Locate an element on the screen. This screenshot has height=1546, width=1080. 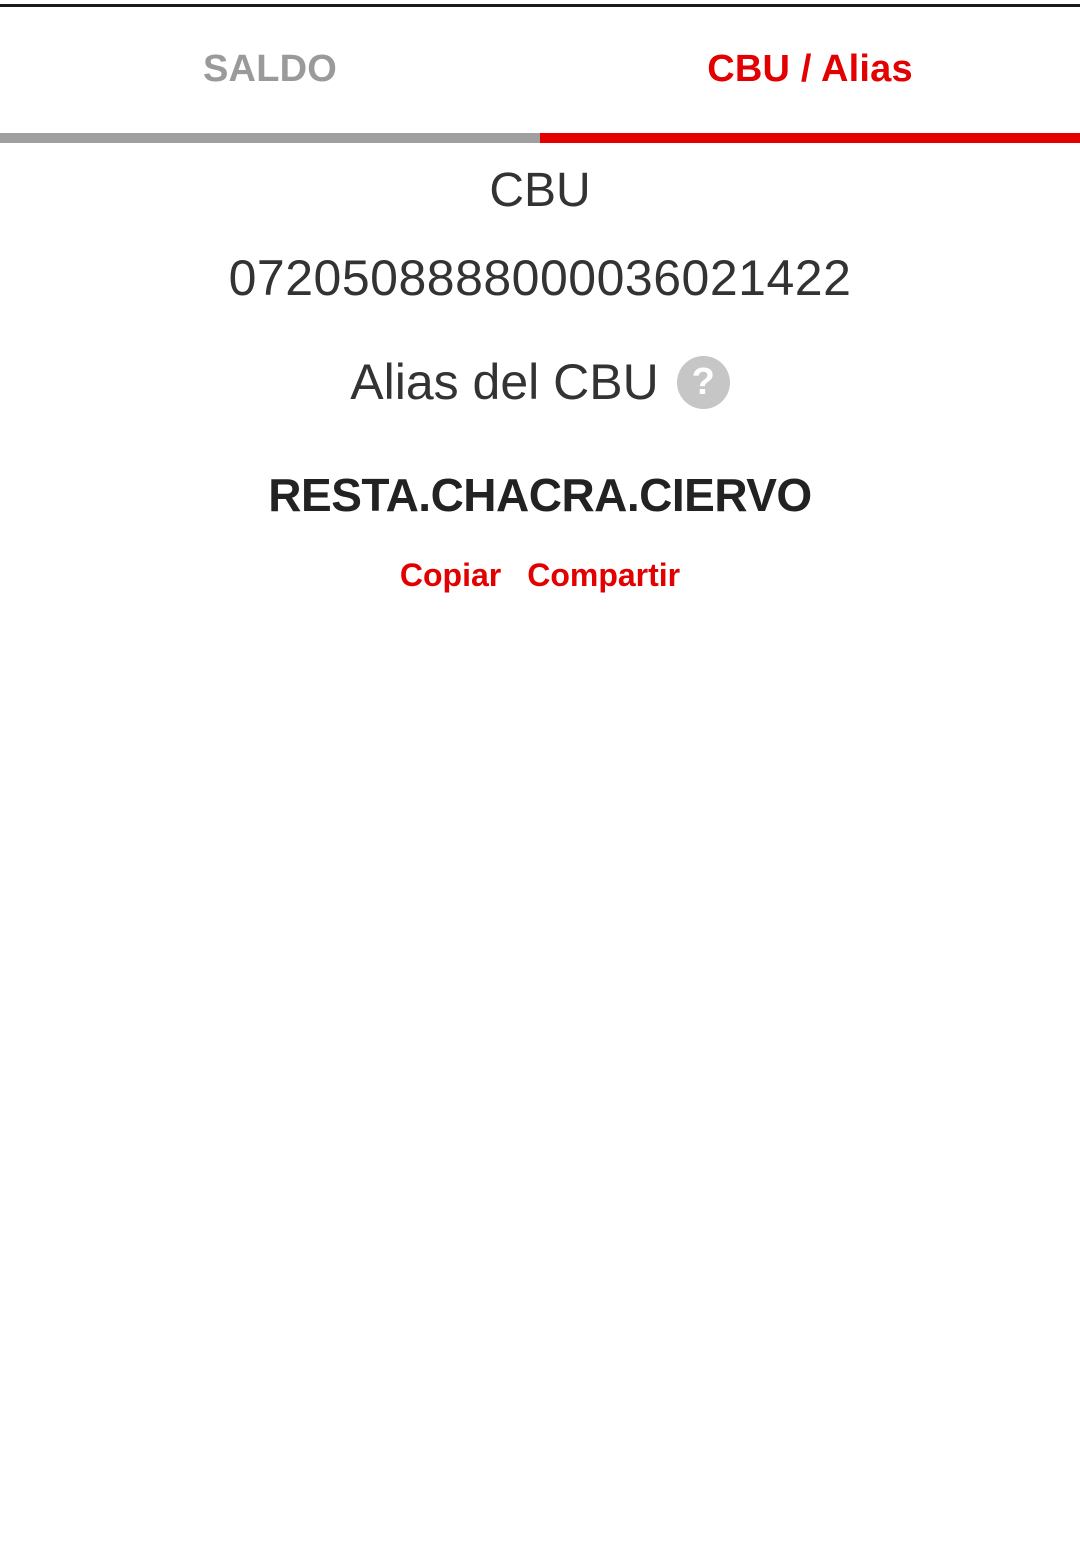
tab-saldo-label: SALDO is located at coordinates (270, 68).